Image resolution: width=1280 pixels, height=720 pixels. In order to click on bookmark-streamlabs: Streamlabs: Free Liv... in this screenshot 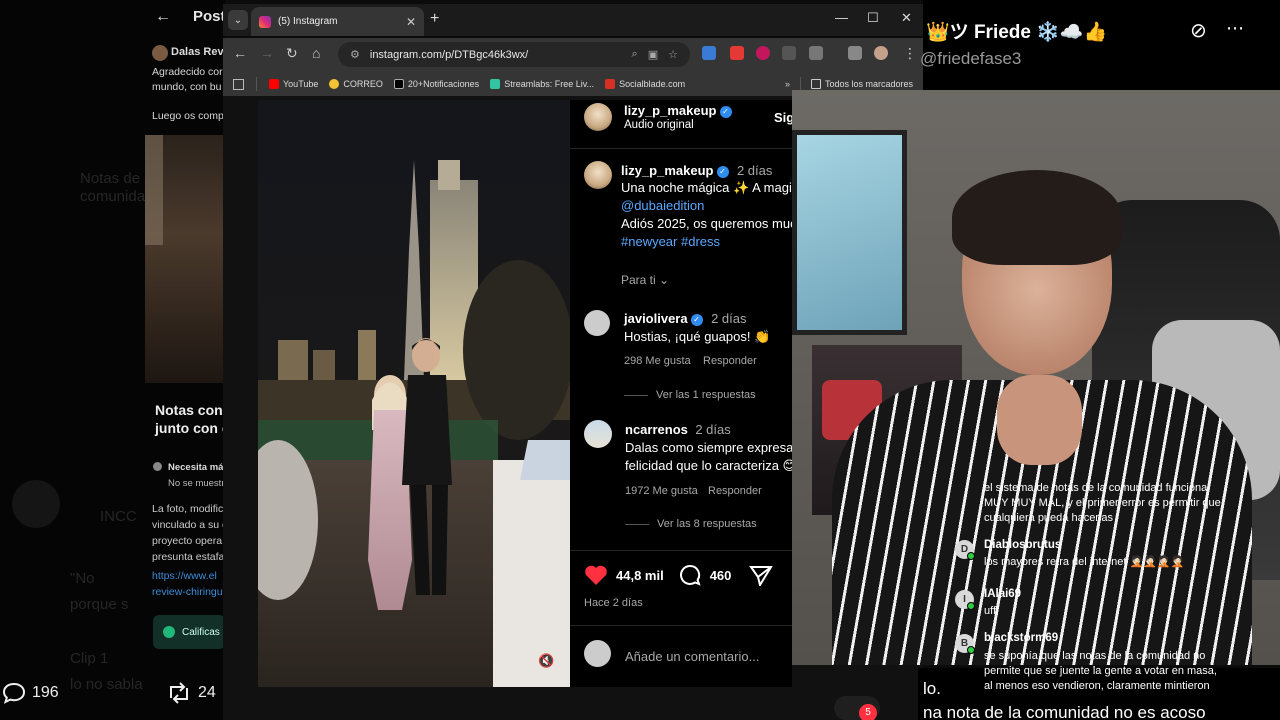, I will do `click(542, 84)`.